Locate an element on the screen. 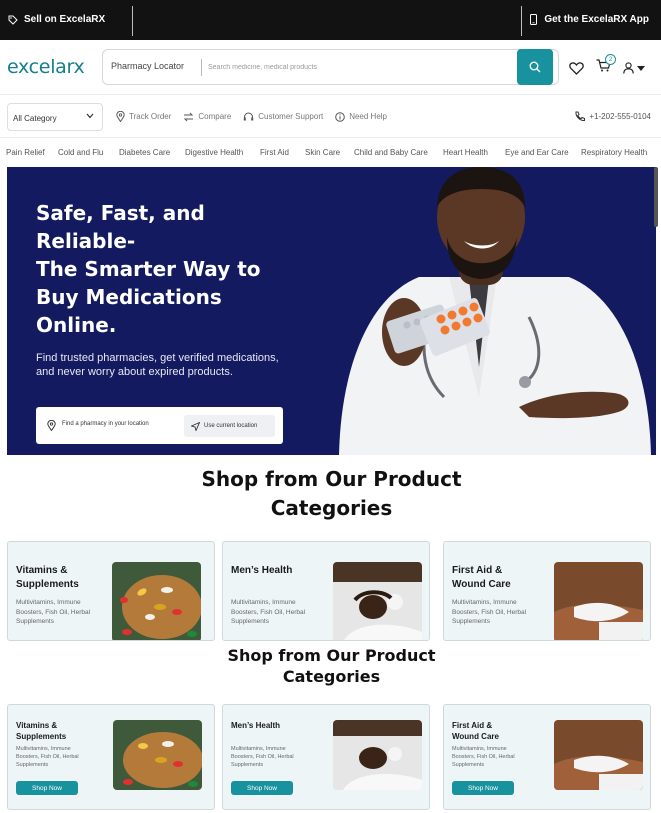  track-order-link: Track Order is located at coordinates (143, 116).